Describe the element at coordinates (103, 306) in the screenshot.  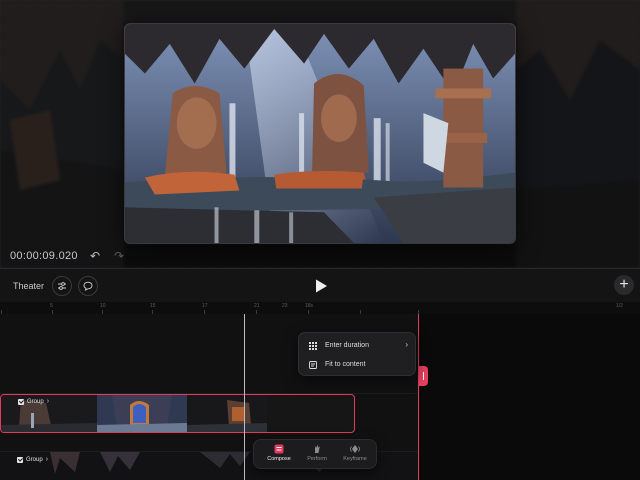
I see `ruler-label: 10` at that location.